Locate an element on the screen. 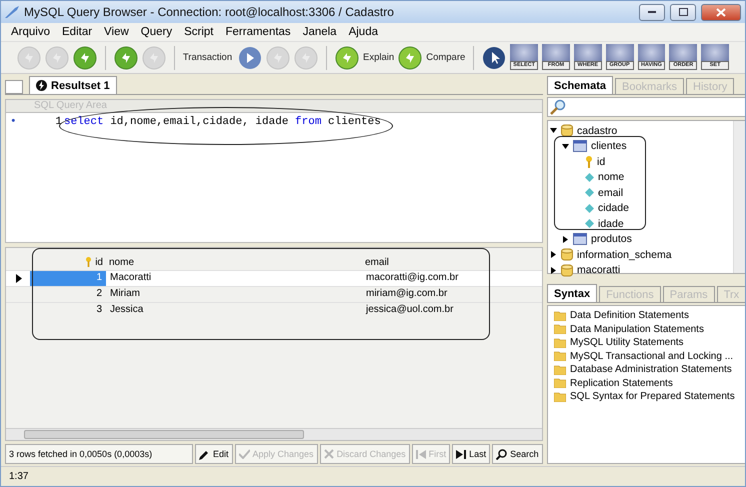 The image size is (746, 487). panel-tab: Syntax is located at coordinates (572, 293).